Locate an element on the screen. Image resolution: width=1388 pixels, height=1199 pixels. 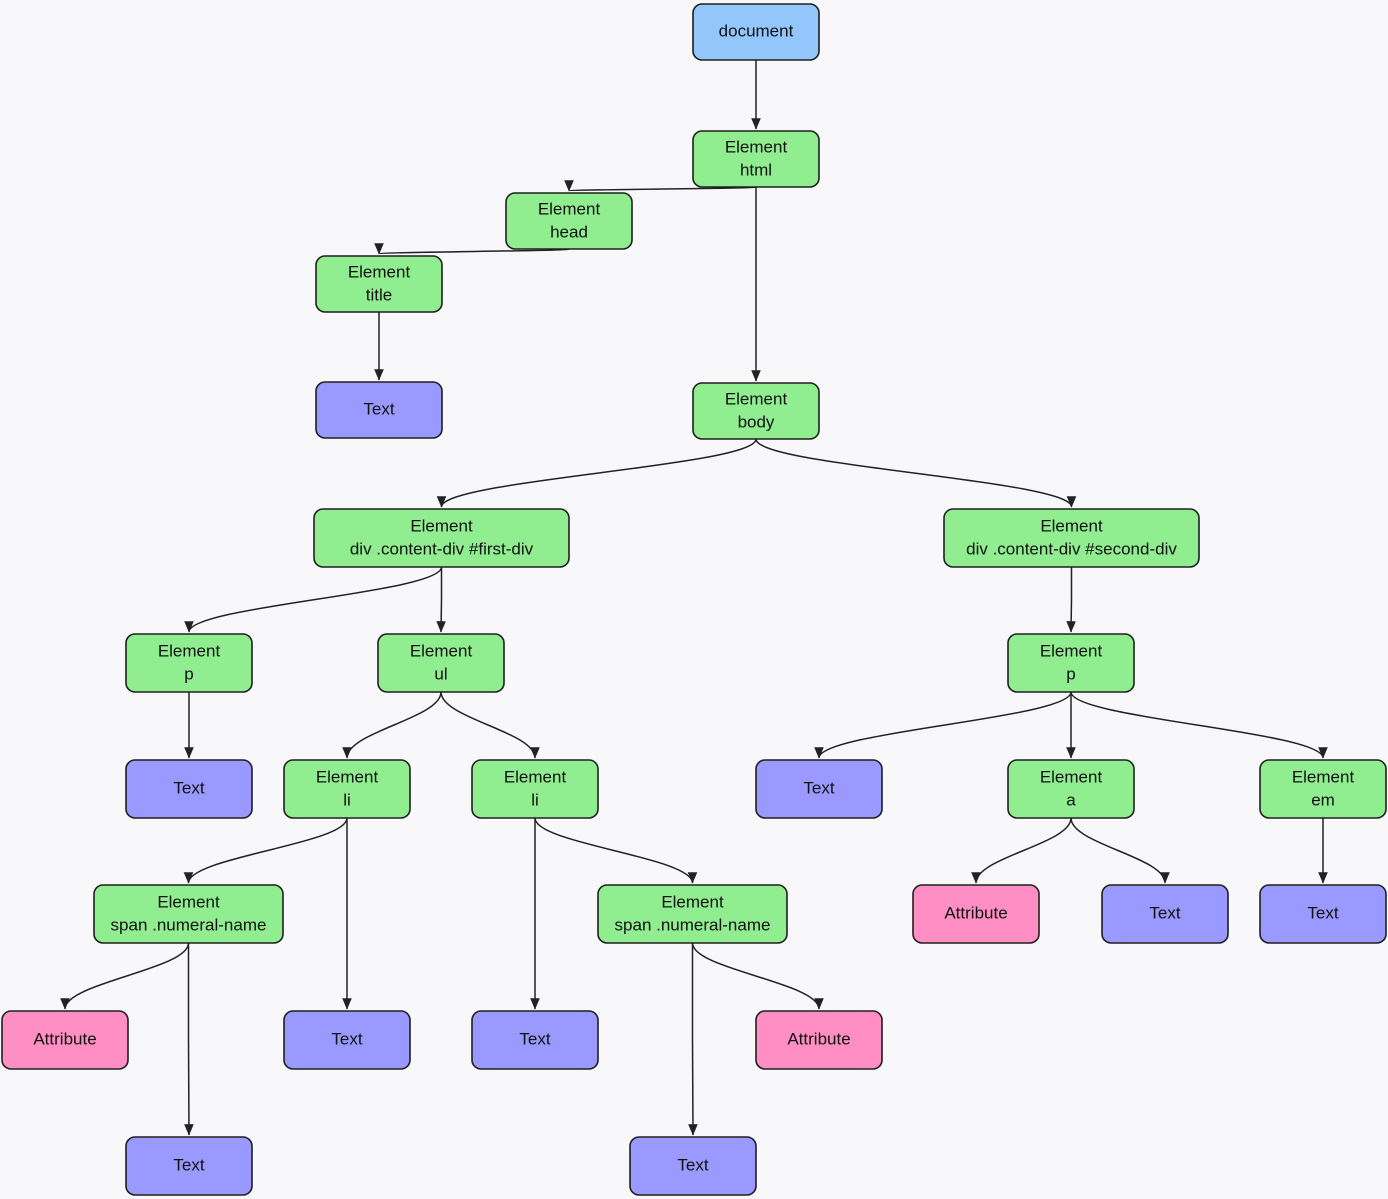
node-label-line1-em-text: Text is located at coordinates (1322, 912).